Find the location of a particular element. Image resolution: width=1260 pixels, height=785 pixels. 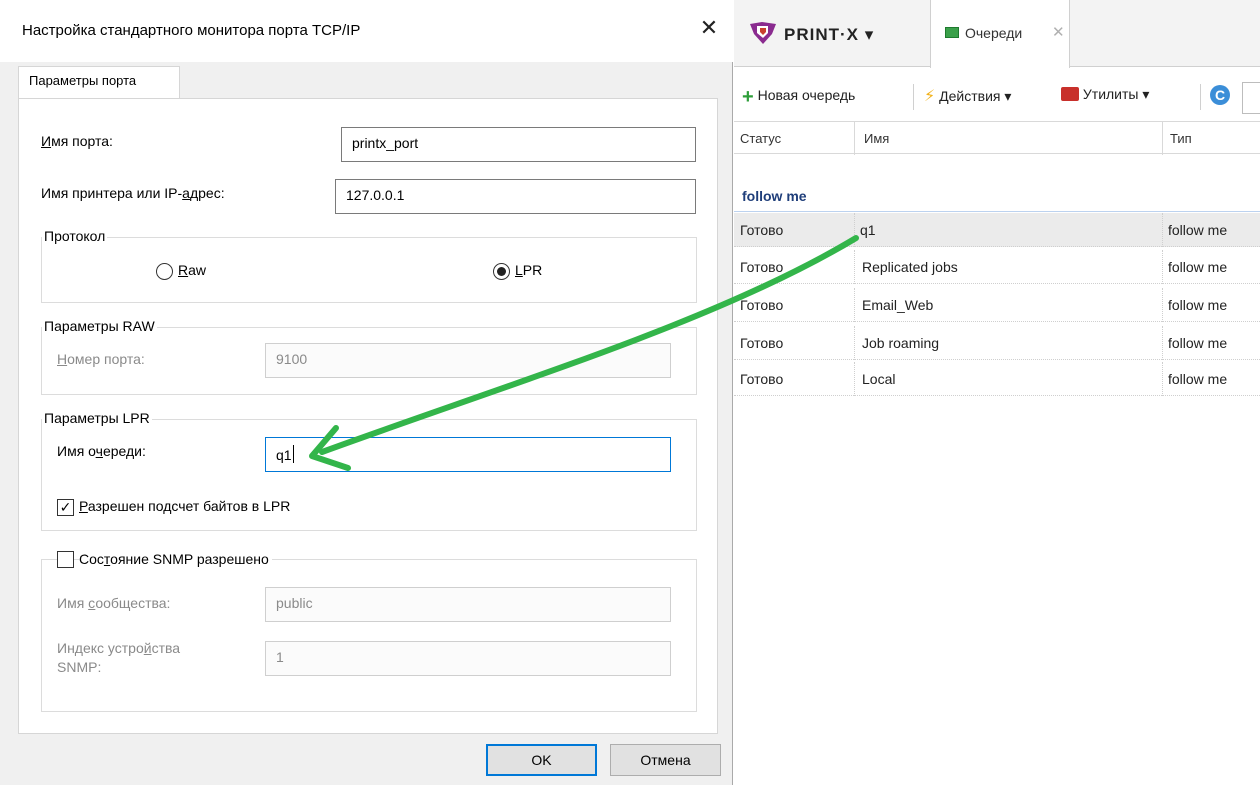

queues-toolbar: + Новая очередь ⚡ Действия ▾ Утилиты ▾ C is located at coordinates (997, 98).